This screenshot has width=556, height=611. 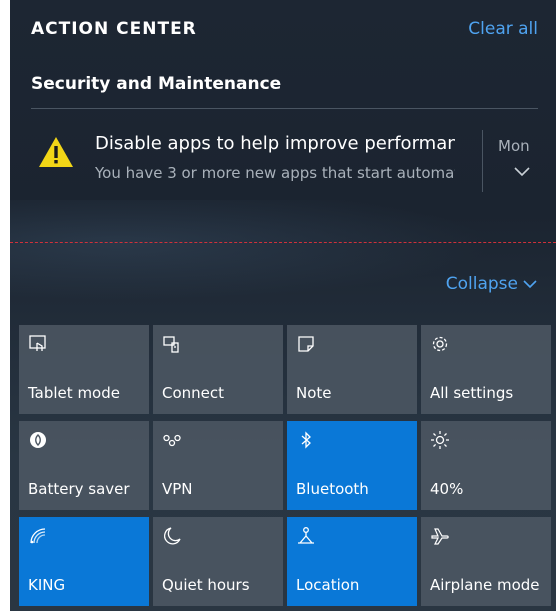 What do you see at coordinates (47, 585) in the screenshot?
I see `tile-label: KING` at bounding box center [47, 585].